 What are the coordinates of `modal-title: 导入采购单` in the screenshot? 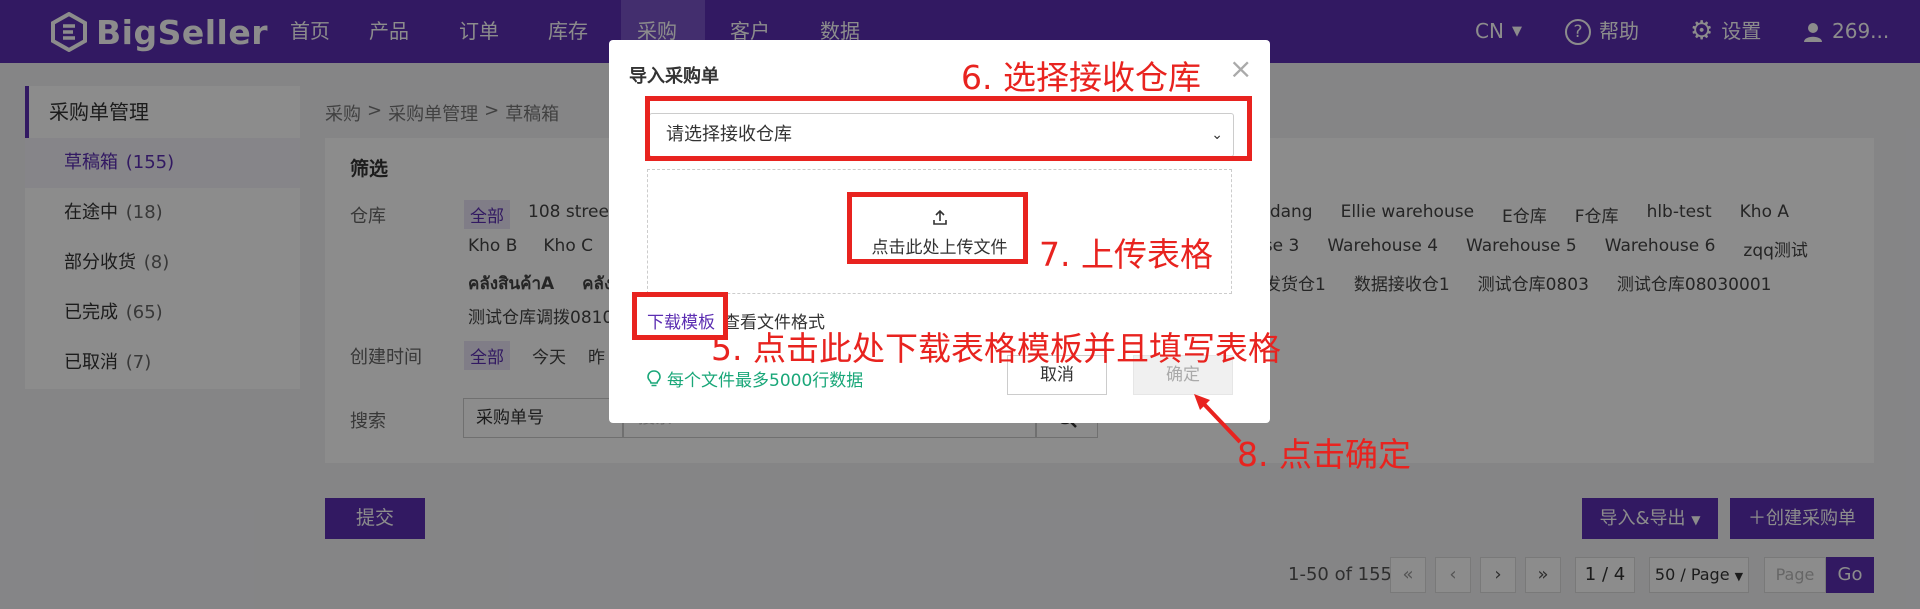 It's located at (674, 76).